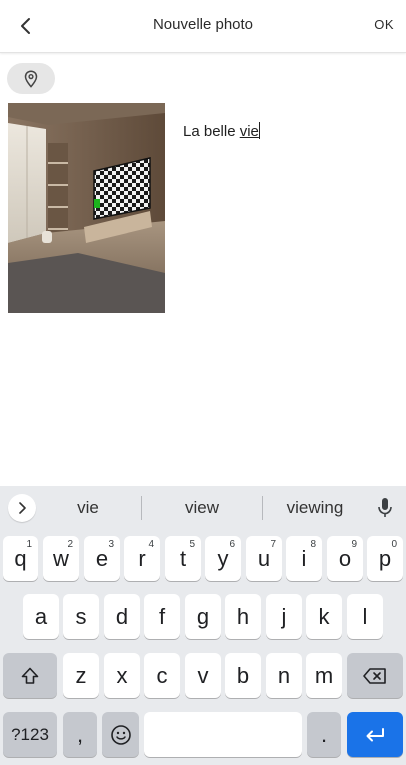 This screenshot has width=406, height=765. What do you see at coordinates (394, 544) in the screenshot?
I see `key-hint: 0` at bounding box center [394, 544].